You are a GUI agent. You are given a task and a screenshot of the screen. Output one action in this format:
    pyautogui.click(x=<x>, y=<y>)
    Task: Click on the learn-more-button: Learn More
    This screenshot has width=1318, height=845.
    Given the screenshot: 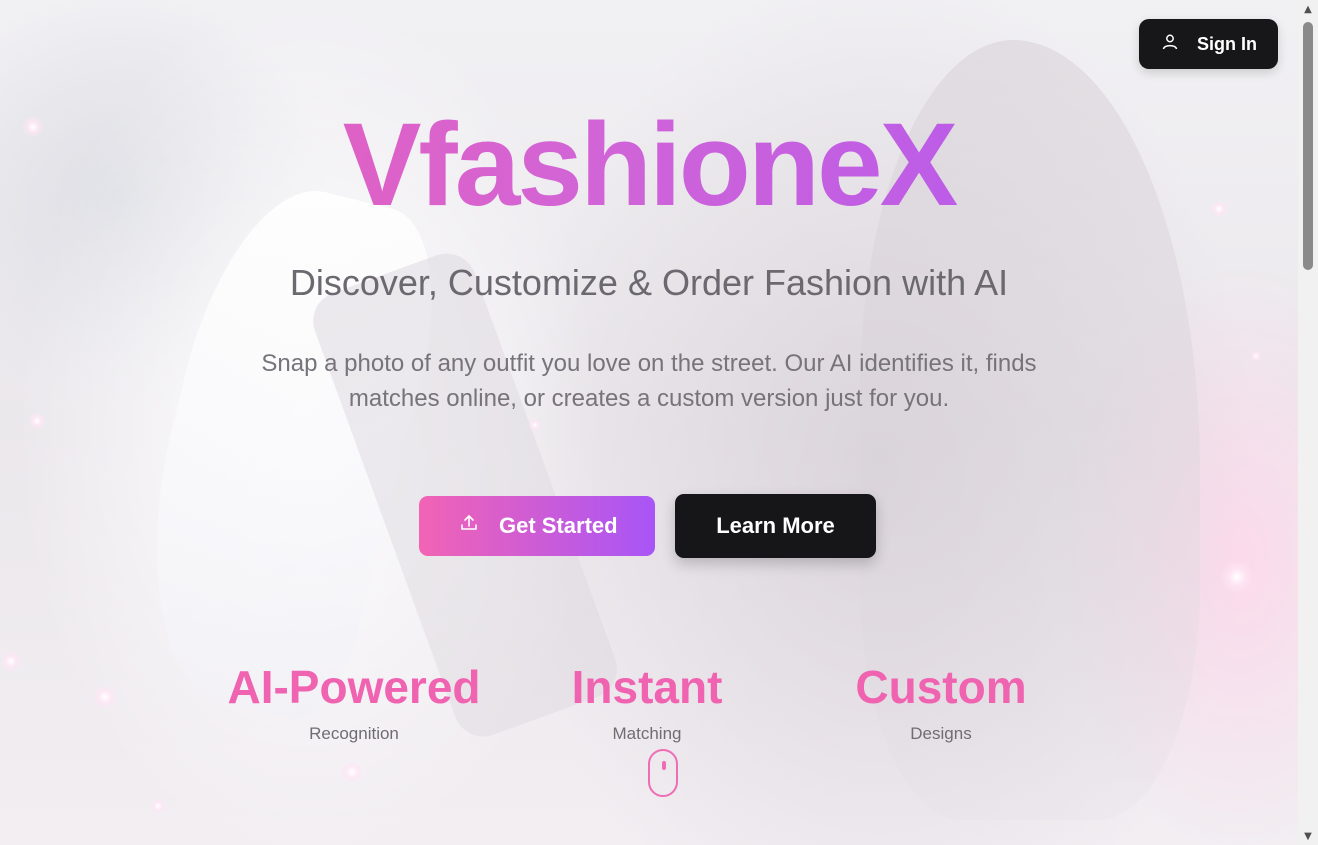 What is the action you would take?
    pyautogui.click(x=775, y=526)
    